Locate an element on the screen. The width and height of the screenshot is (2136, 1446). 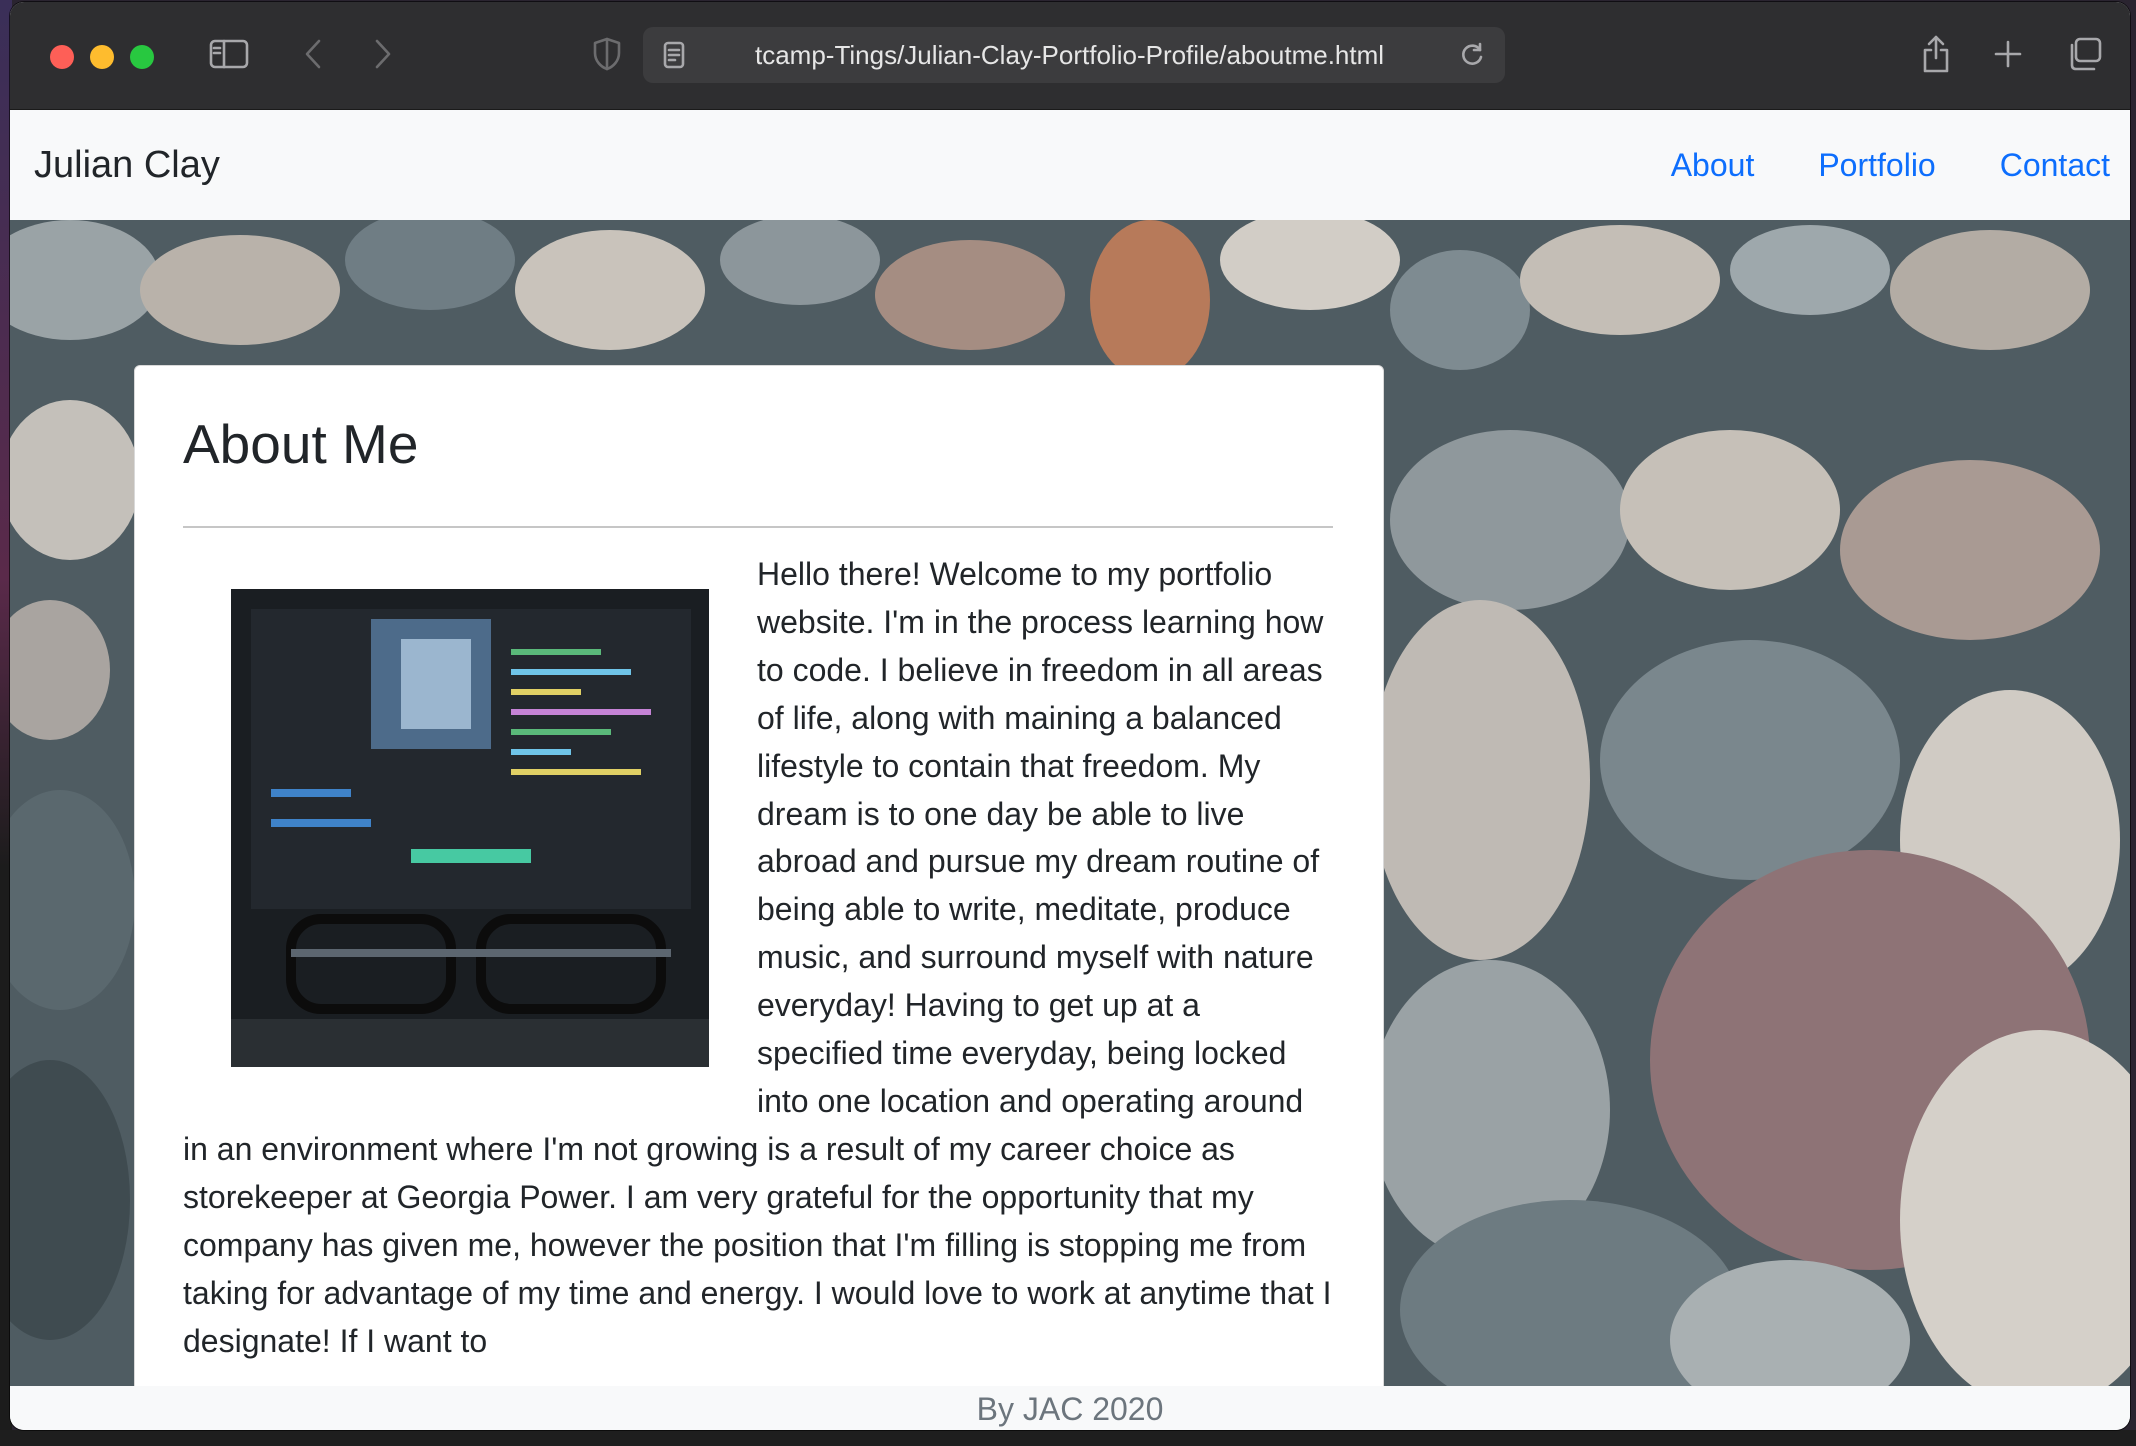
nav-link-contact: Contact is located at coordinates (2055, 165).